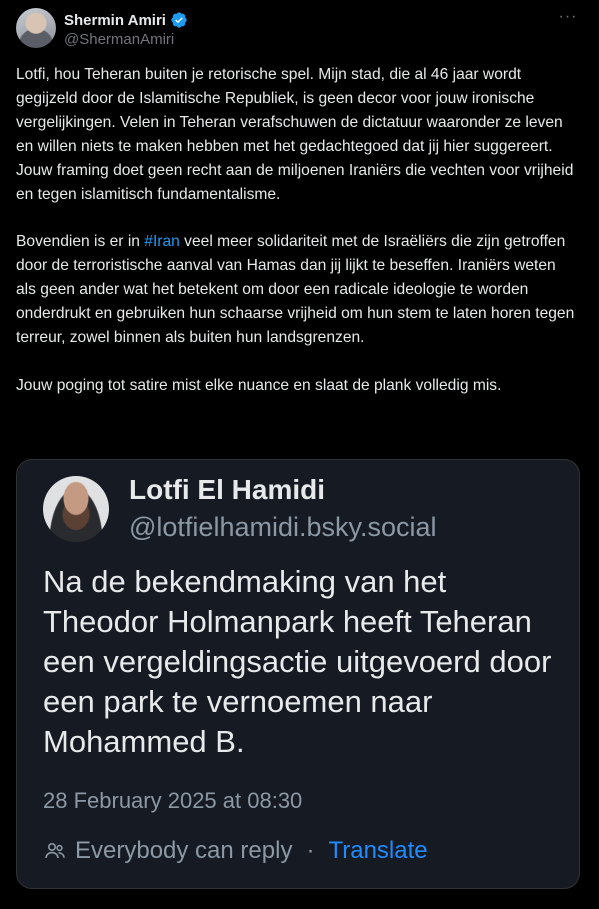 The height and width of the screenshot is (909, 599). What do you see at coordinates (76, 509) in the screenshot?
I see `quoted-author-avatar` at bounding box center [76, 509].